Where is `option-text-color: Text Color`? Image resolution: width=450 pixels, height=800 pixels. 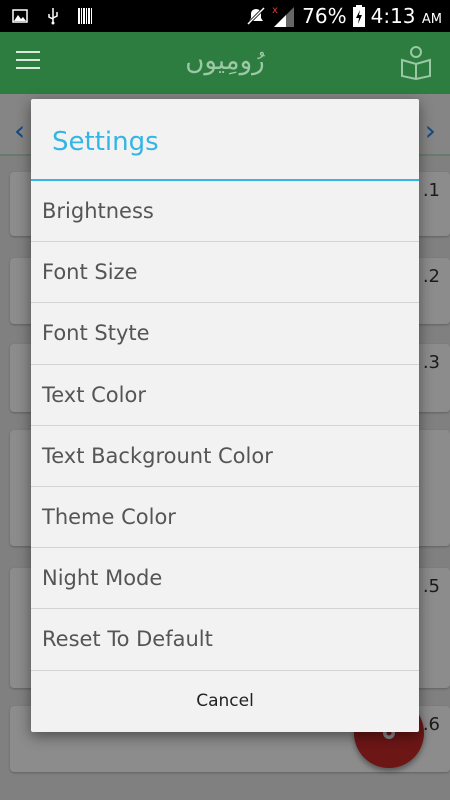
option-text-color: Text Color is located at coordinates (225, 395).